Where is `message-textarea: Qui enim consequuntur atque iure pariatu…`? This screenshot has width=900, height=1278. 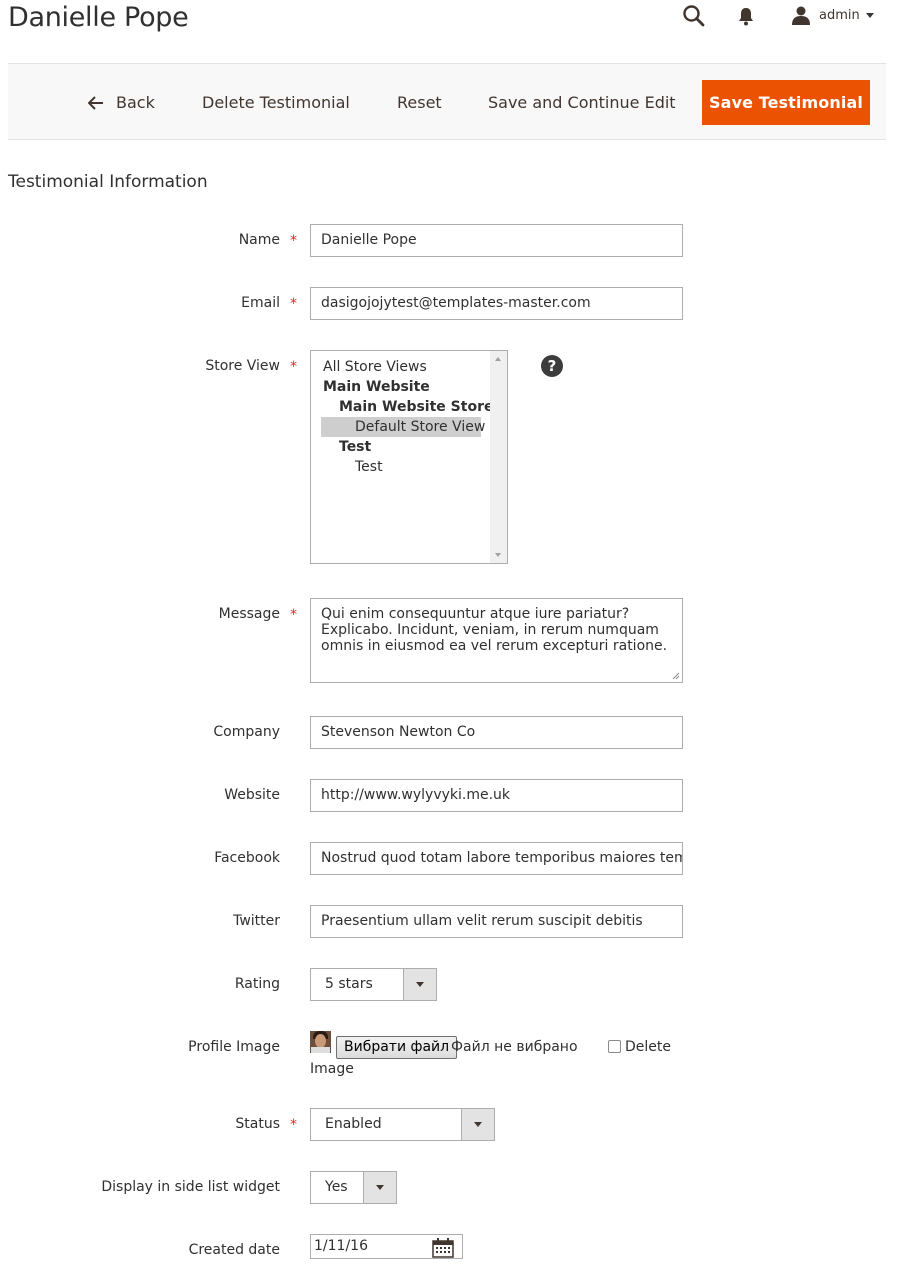
message-textarea: Qui enim consequuntur atque iure pariatu… is located at coordinates (496, 640).